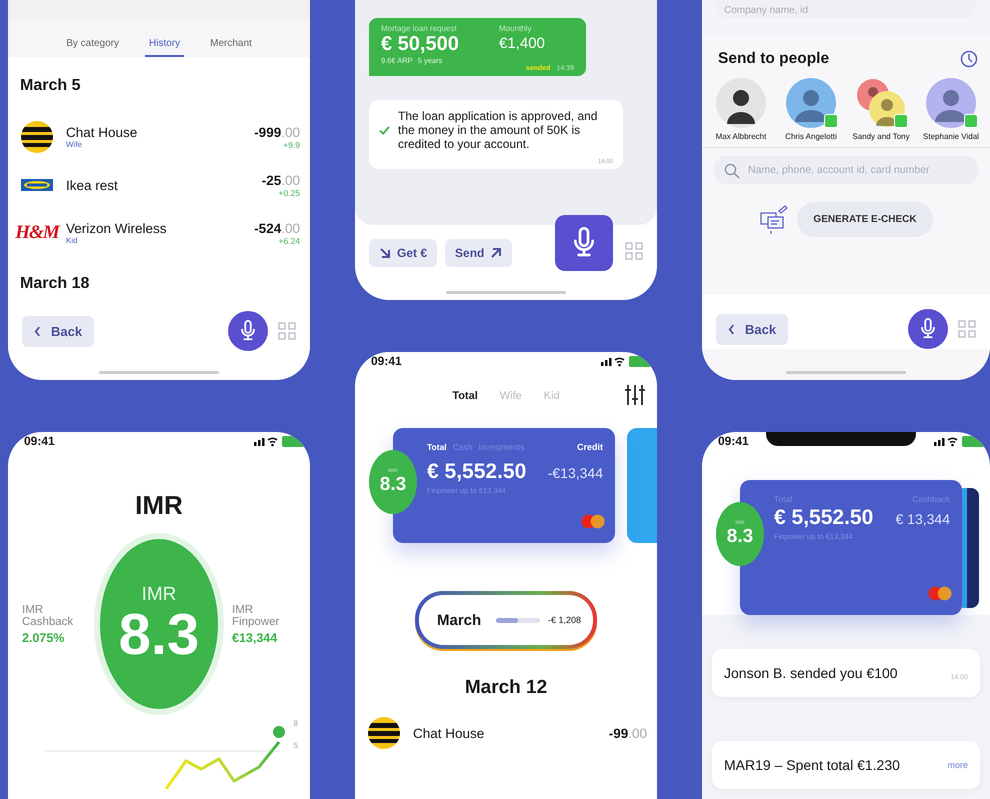 The image size is (990, 799). I want to click on axis-label: 8, so click(296, 723).